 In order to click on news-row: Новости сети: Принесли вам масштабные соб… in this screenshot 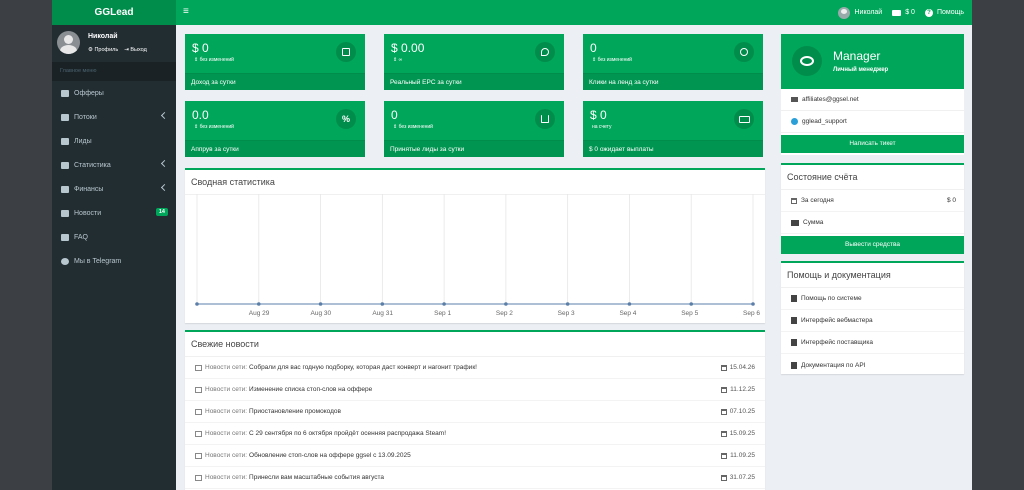, I will do `click(475, 478)`.